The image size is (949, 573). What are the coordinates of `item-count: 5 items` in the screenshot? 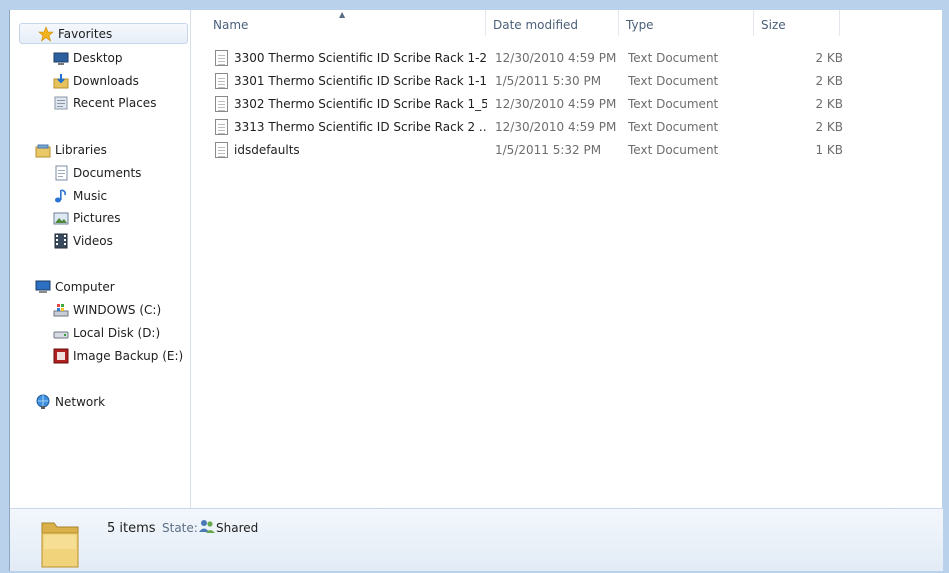 It's located at (131, 528).